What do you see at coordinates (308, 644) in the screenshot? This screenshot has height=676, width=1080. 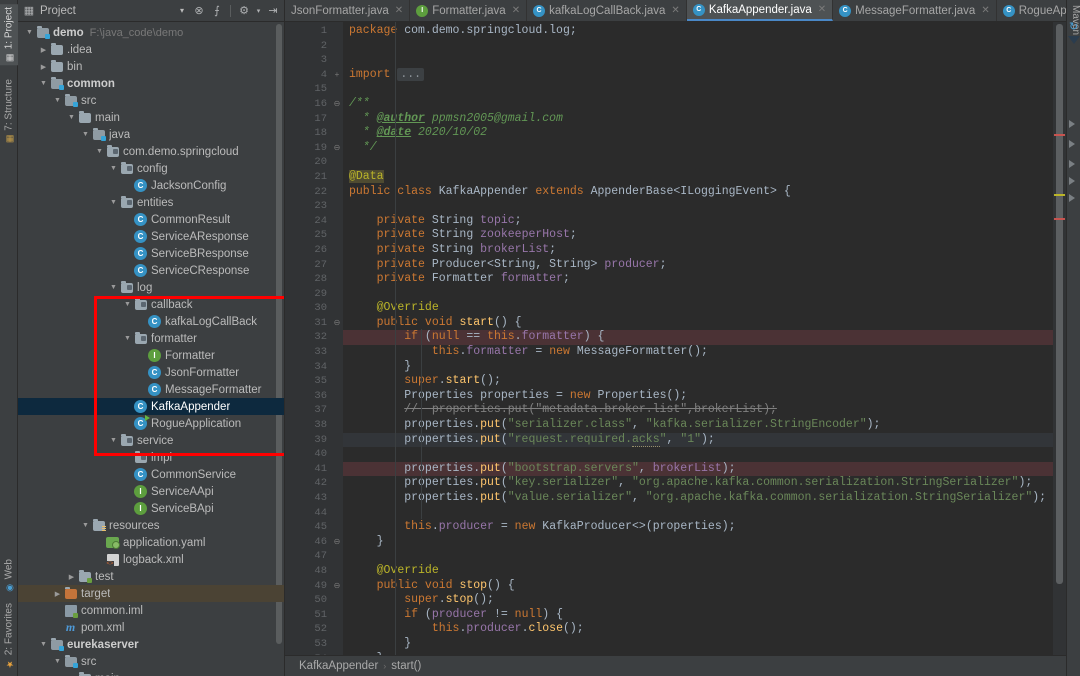 I see `line-number: 53` at bounding box center [308, 644].